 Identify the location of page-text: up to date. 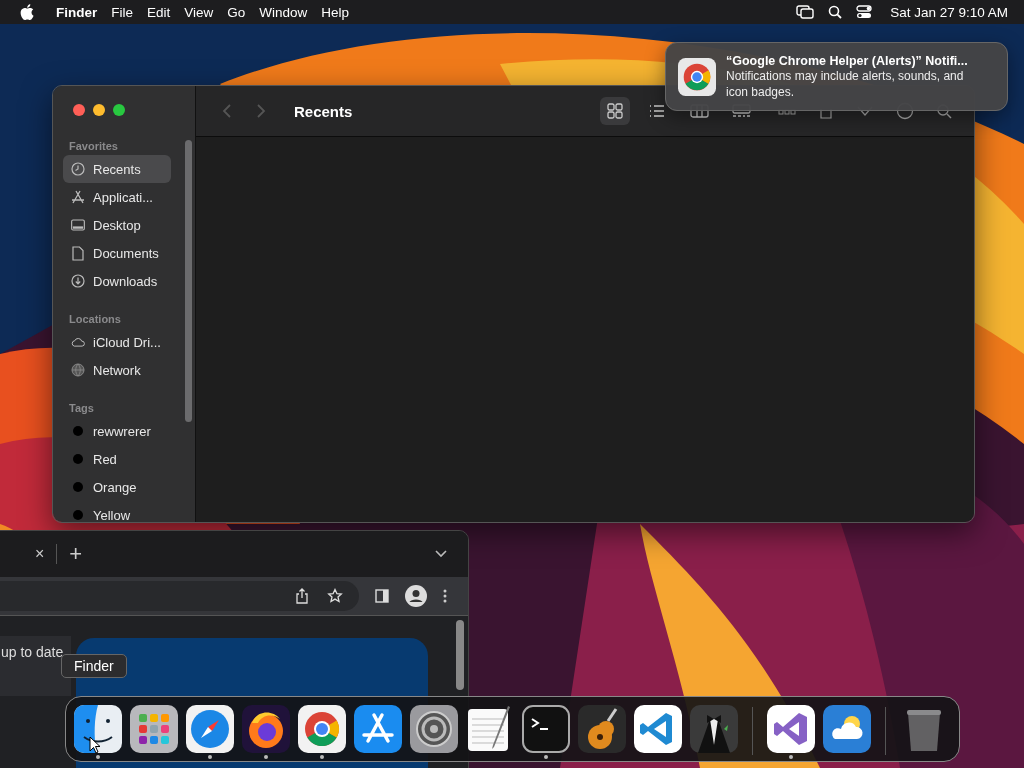
(32, 652).